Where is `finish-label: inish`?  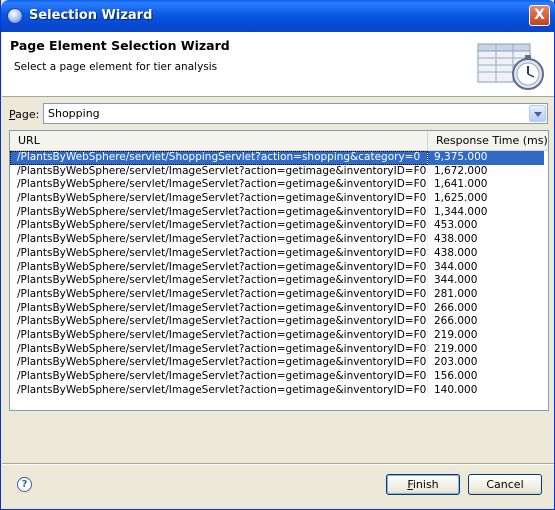
finish-label: inish is located at coordinates (425, 484).